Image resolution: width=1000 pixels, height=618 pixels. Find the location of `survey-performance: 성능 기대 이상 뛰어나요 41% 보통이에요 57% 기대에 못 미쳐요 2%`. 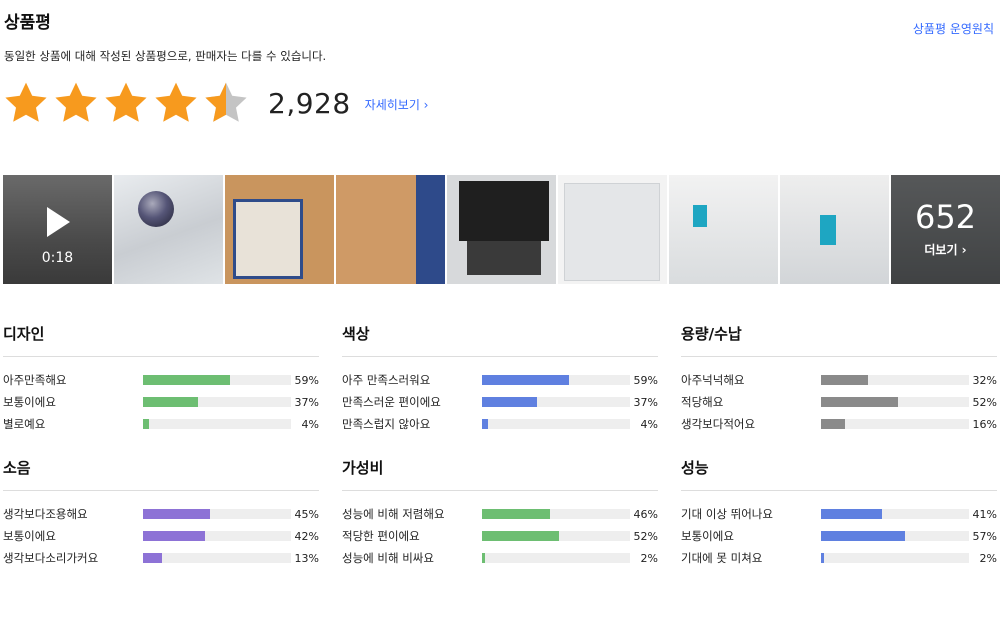

survey-performance: 성능 기대 이상 뛰어나요 41% 보통이에요 57% 기대에 못 미쳐요 2% is located at coordinates (839, 513).